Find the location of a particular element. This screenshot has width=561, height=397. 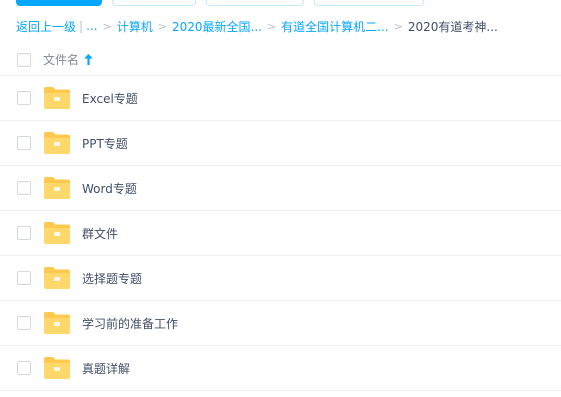

column-header-name-label: 文件名 is located at coordinates (61, 59).